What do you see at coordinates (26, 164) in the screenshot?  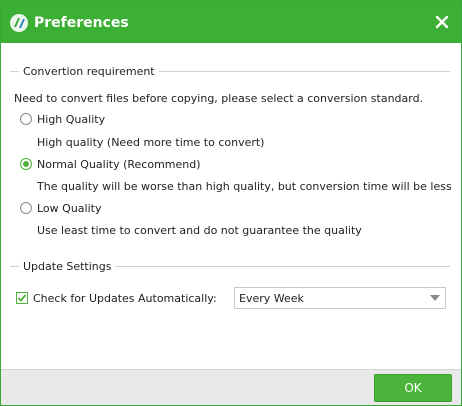 I see `radio-normal-quality` at bounding box center [26, 164].